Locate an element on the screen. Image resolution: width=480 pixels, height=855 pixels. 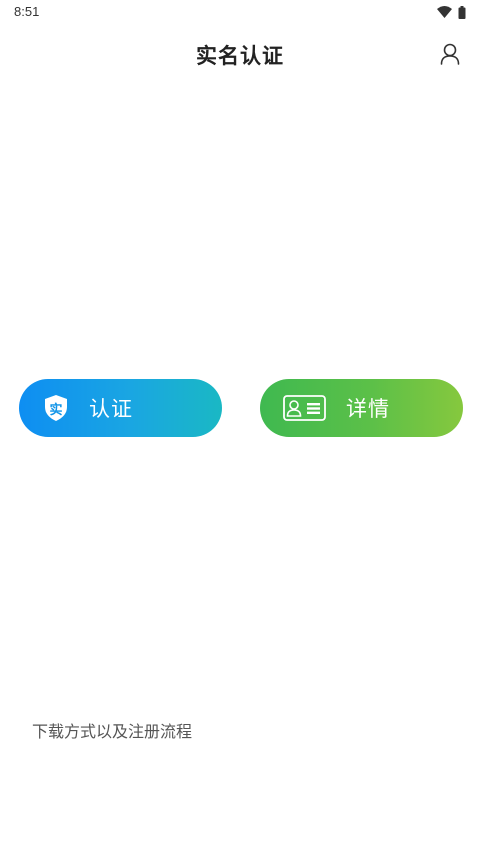
status-bar: 8:51 is located at coordinates (240, 13).